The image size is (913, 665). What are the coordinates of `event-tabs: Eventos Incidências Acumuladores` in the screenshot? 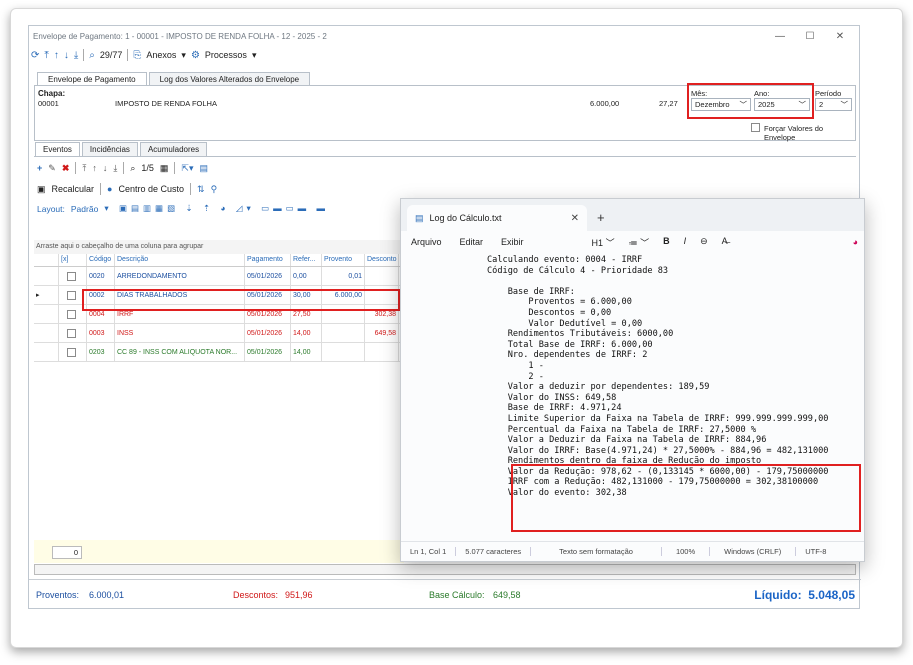 It's located at (122, 149).